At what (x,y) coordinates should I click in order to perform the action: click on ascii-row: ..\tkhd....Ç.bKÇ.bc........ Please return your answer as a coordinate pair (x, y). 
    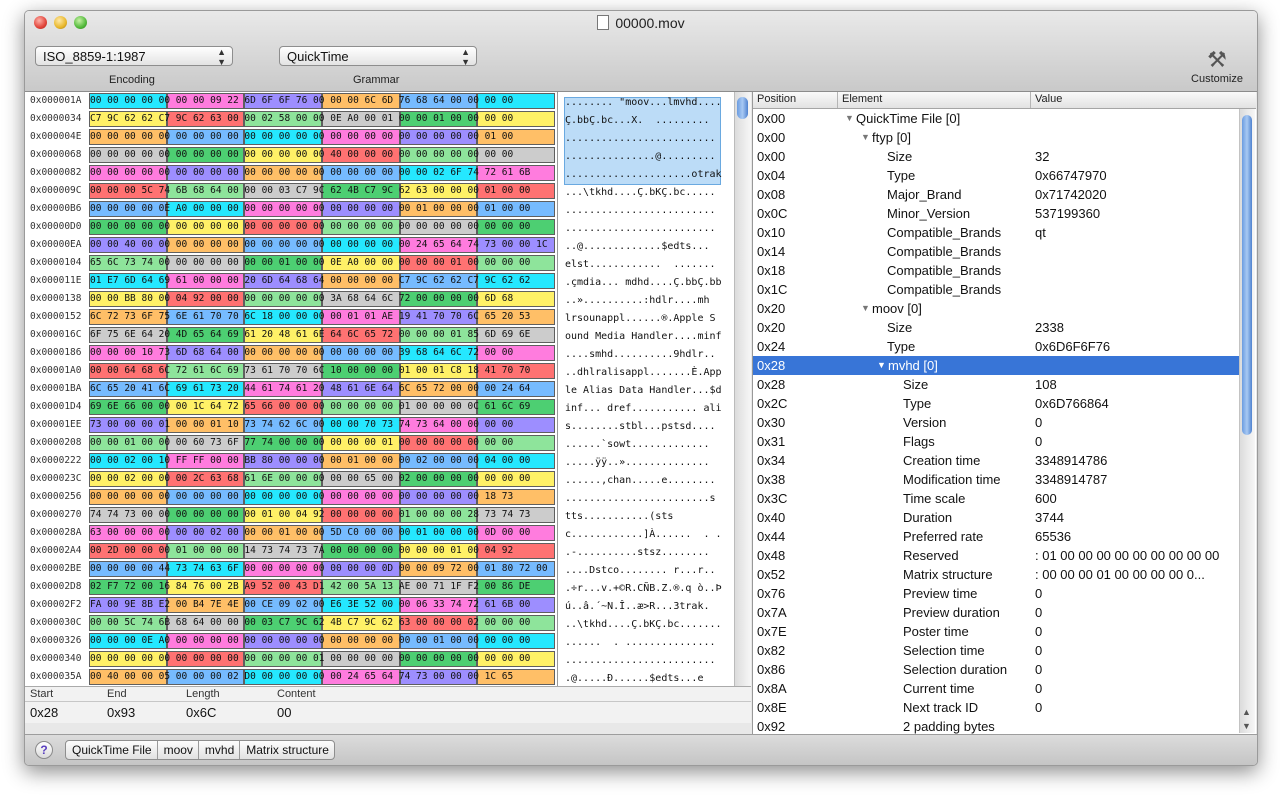
    Looking at the image, I should click on (655, 625).